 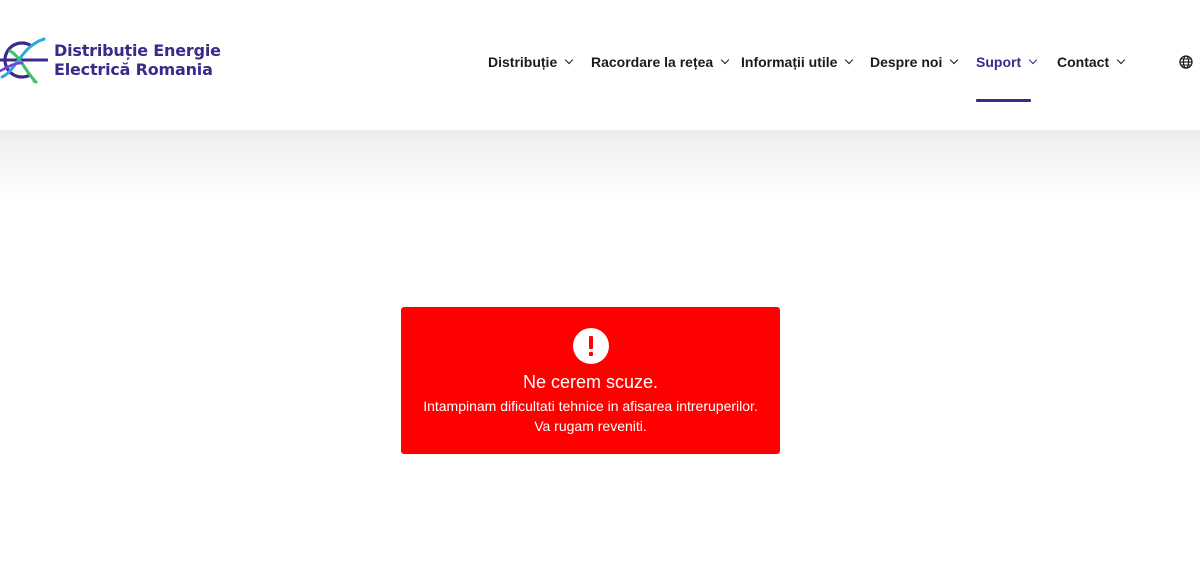 I want to click on nav-item-despre-noi: Despre noi, so click(x=914, y=62).